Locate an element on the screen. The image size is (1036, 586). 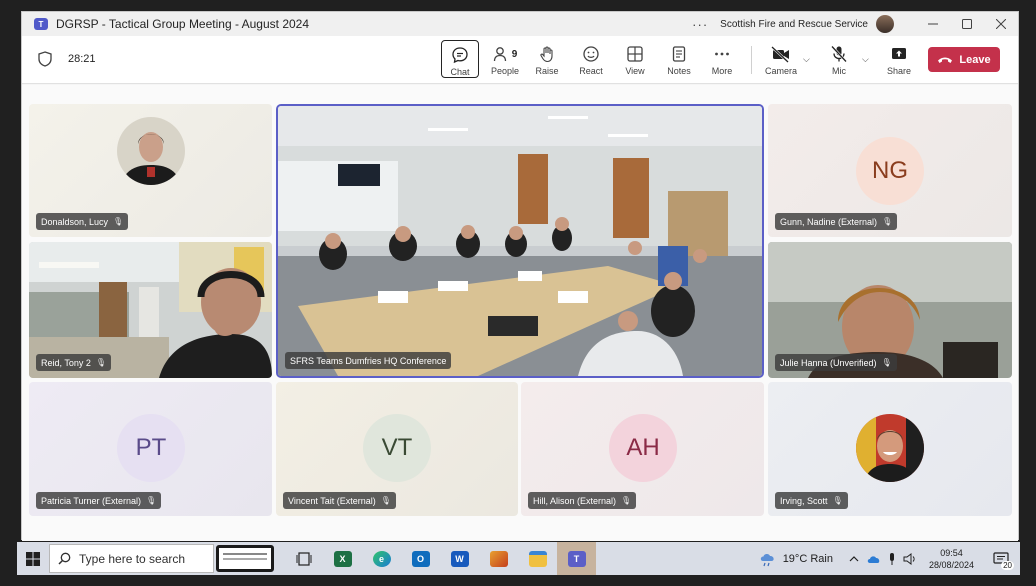
raise-hand-icon is located at coordinates (546, 54).